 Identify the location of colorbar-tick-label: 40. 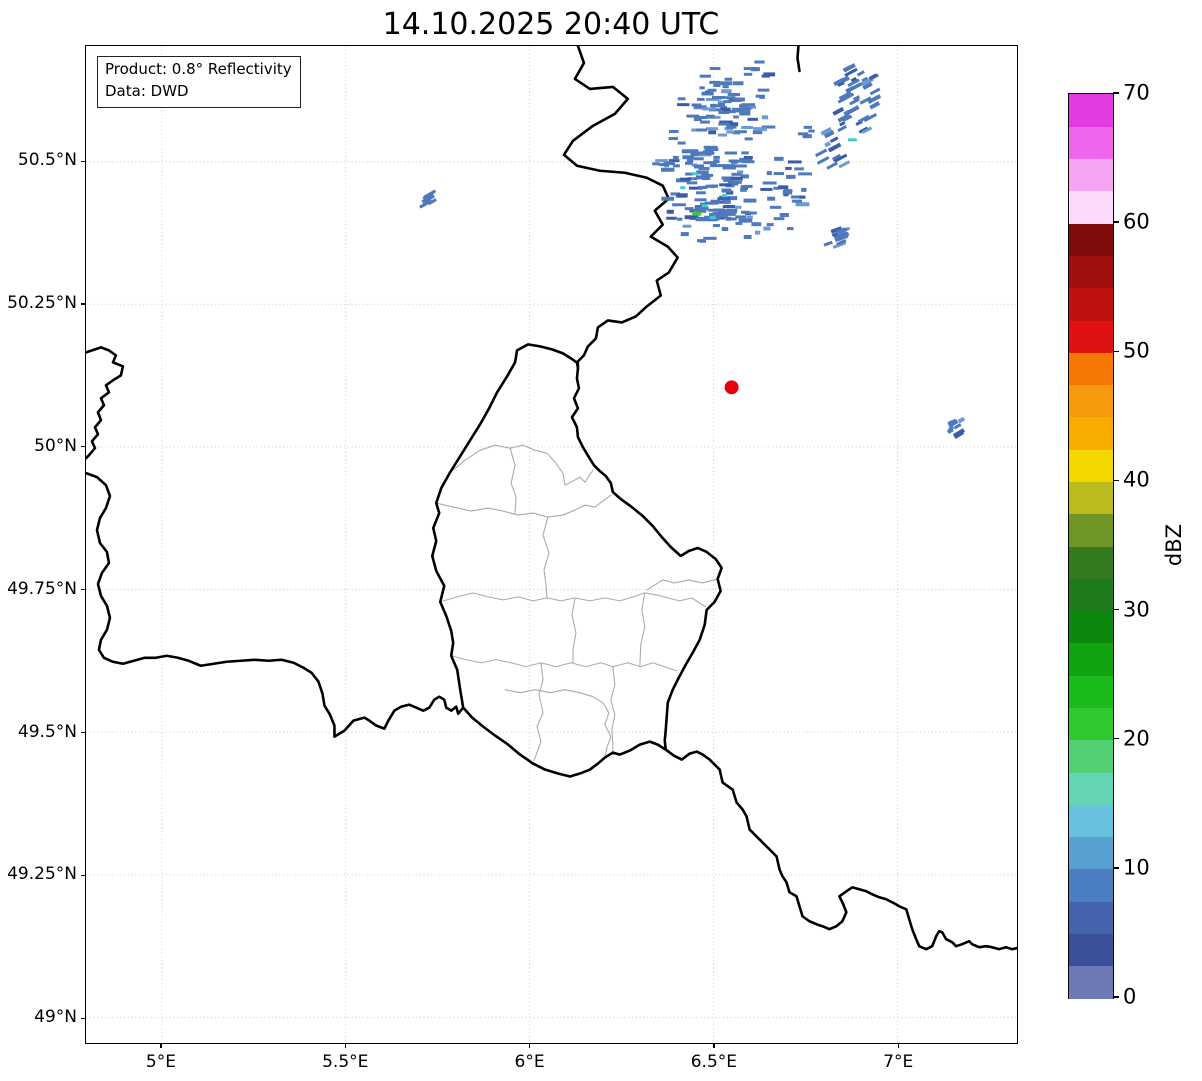
(1136, 479).